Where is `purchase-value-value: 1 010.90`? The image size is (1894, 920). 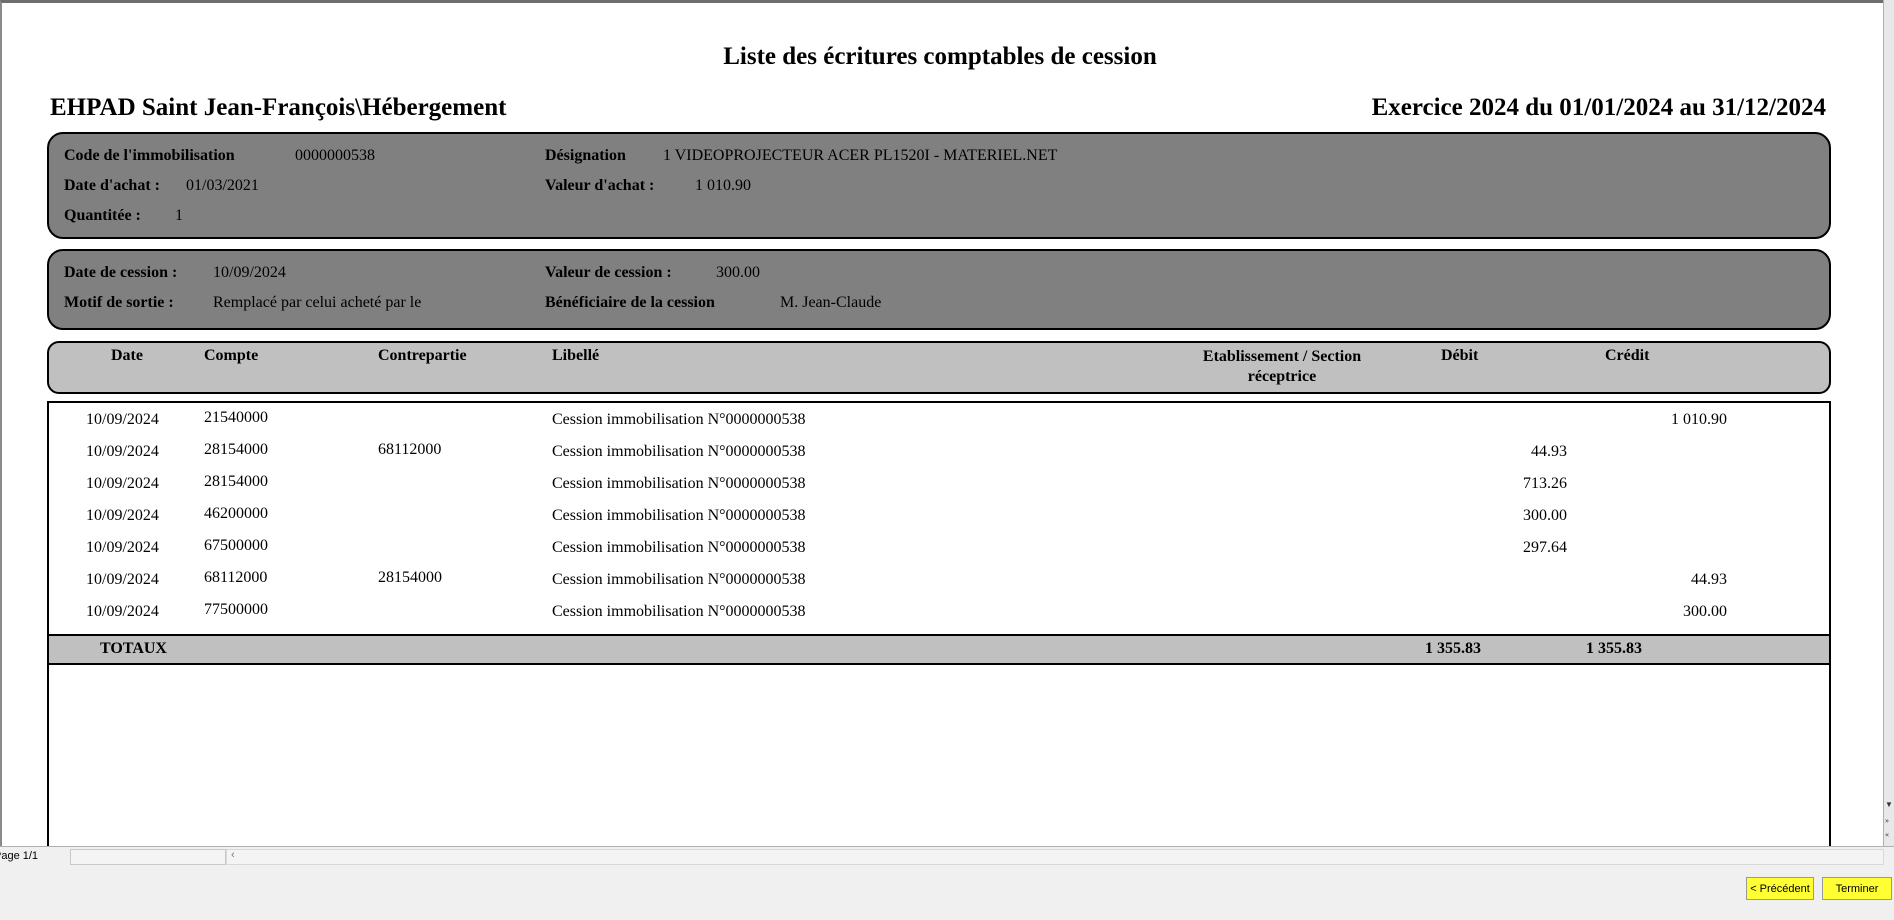 purchase-value-value: 1 010.90 is located at coordinates (723, 185).